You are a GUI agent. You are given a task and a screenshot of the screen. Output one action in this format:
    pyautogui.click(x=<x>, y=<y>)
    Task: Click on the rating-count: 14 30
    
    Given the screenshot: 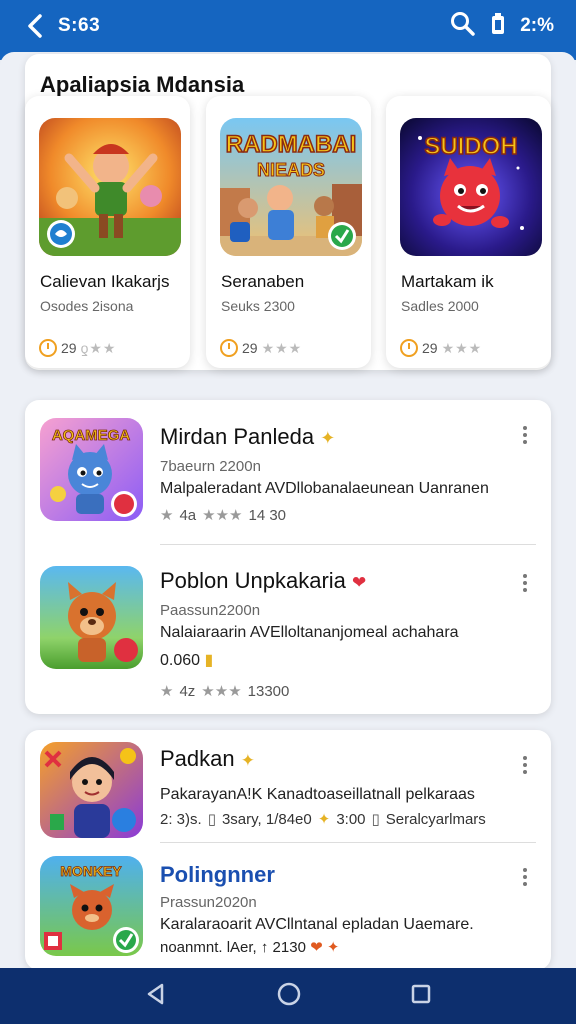 What is the action you would take?
    pyautogui.click(x=267, y=515)
    